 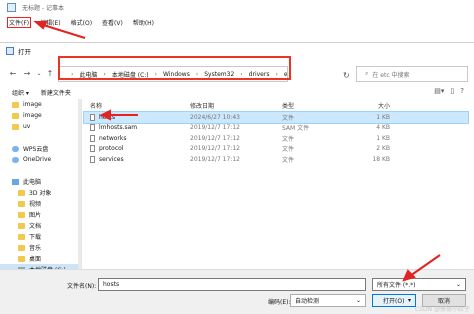 What do you see at coordinates (237, 22) in the screenshot?
I see `notepad-menubar: 文件(F) 编辑(E) 格式(O) 查看(V) 帮助(H)` at bounding box center [237, 22].